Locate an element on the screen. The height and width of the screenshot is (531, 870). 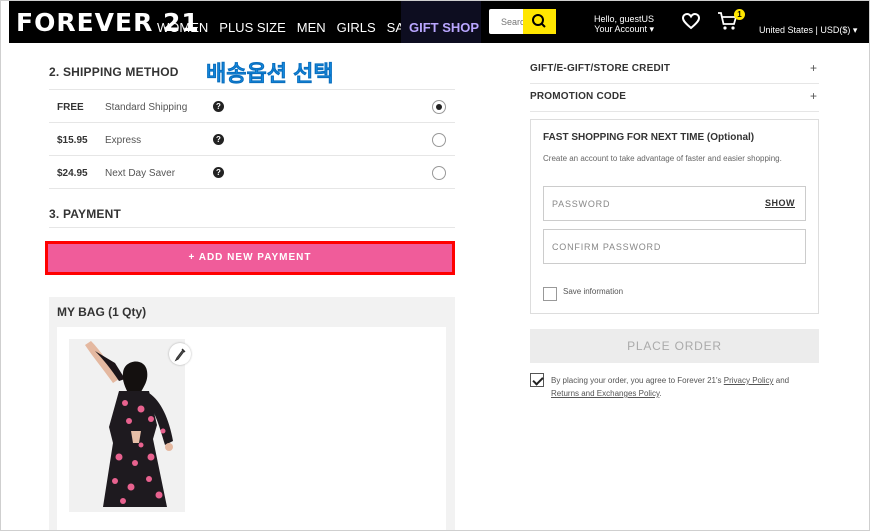
payment-title: 3. PAYMENT is located at coordinates (85, 214).